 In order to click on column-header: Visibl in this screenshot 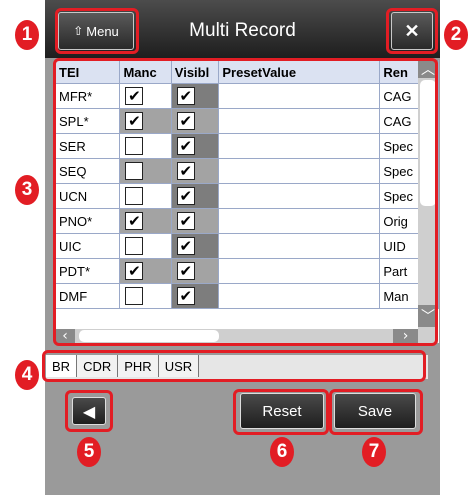, I will do `click(195, 72)`.